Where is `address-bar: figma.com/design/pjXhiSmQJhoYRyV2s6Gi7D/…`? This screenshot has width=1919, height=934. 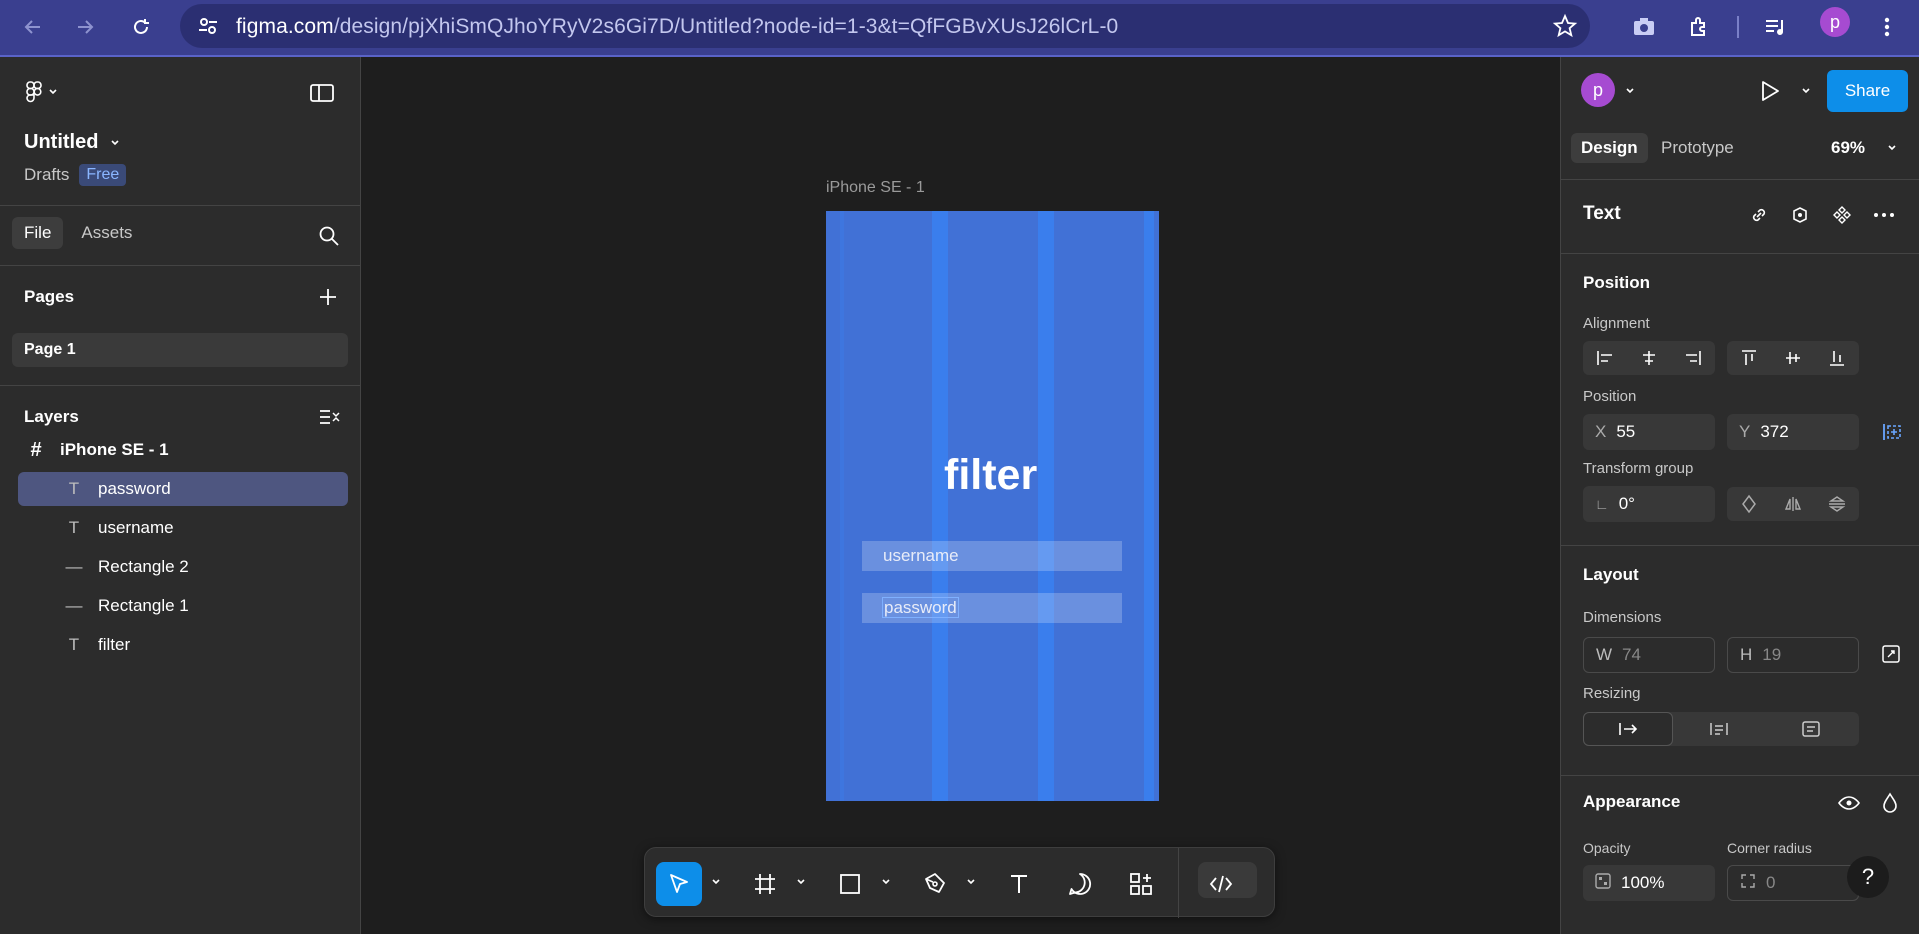 address-bar: figma.com/design/pjXhiSmQJhoYRyV2s6Gi7D/… is located at coordinates (885, 26).